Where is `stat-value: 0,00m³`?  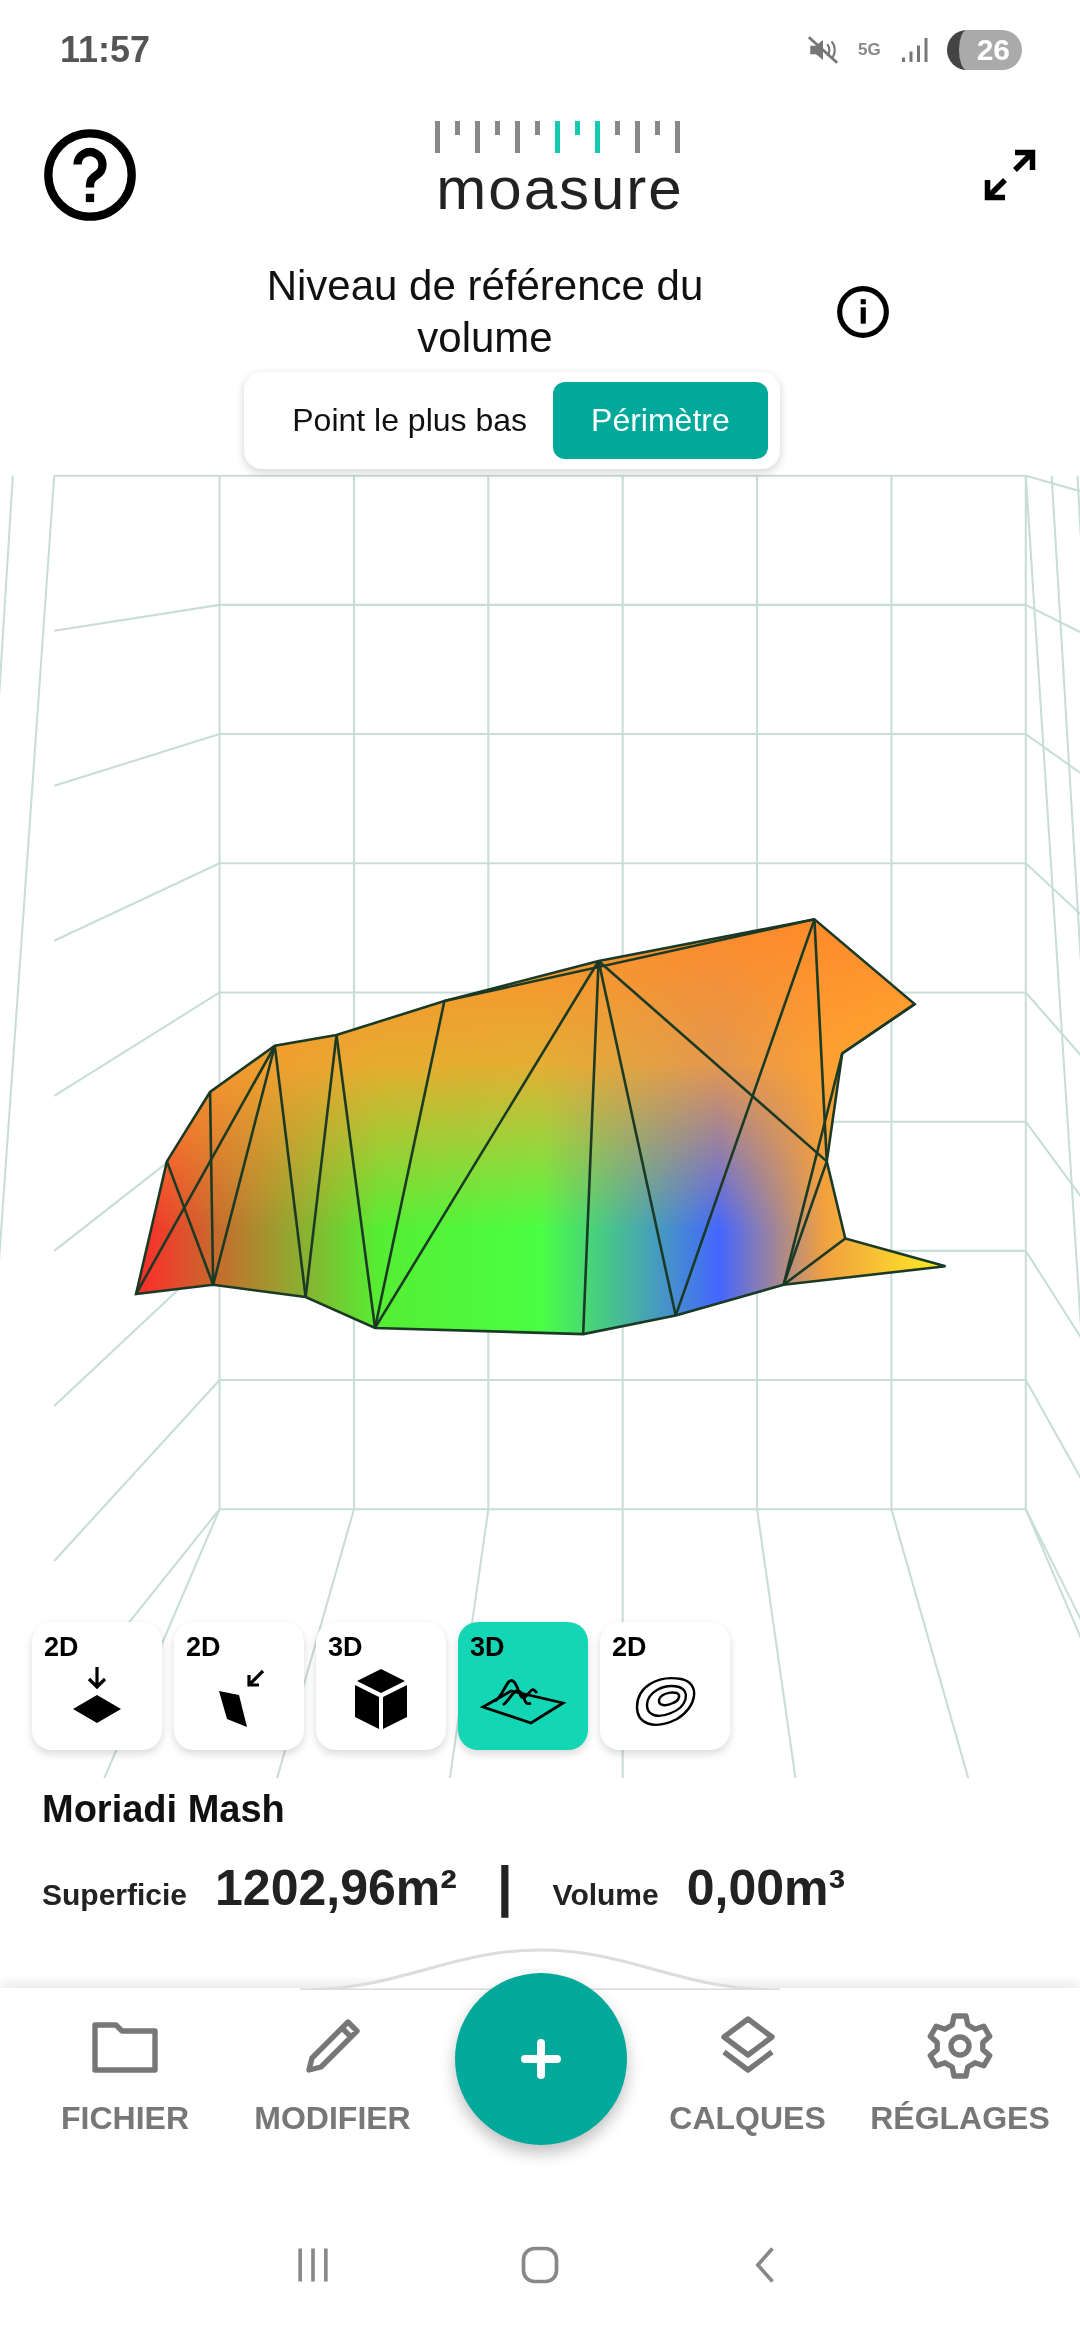 stat-value: 0,00m³ is located at coordinates (766, 1888).